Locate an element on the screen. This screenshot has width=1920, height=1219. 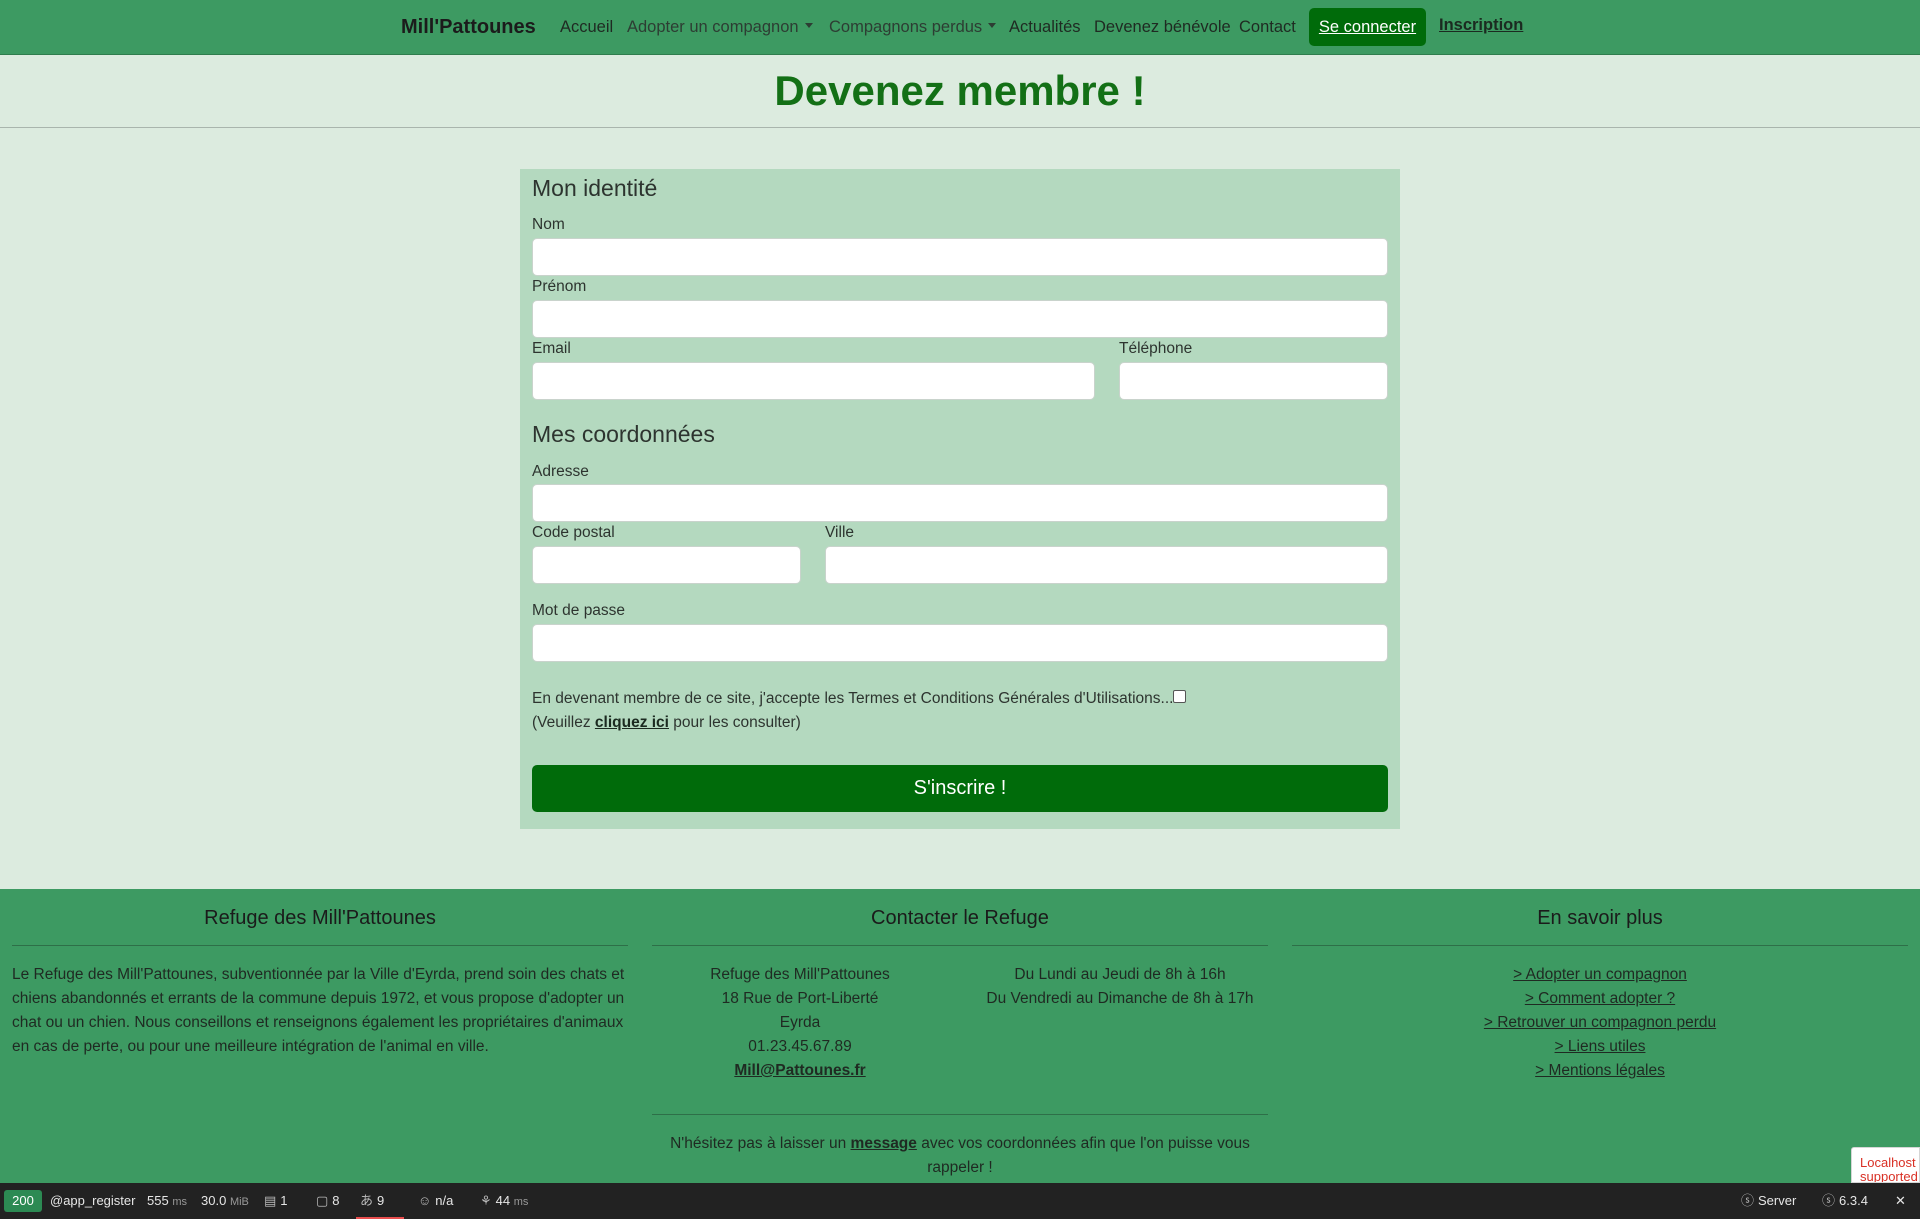
footer-col1-divider is located at coordinates (320, 945).